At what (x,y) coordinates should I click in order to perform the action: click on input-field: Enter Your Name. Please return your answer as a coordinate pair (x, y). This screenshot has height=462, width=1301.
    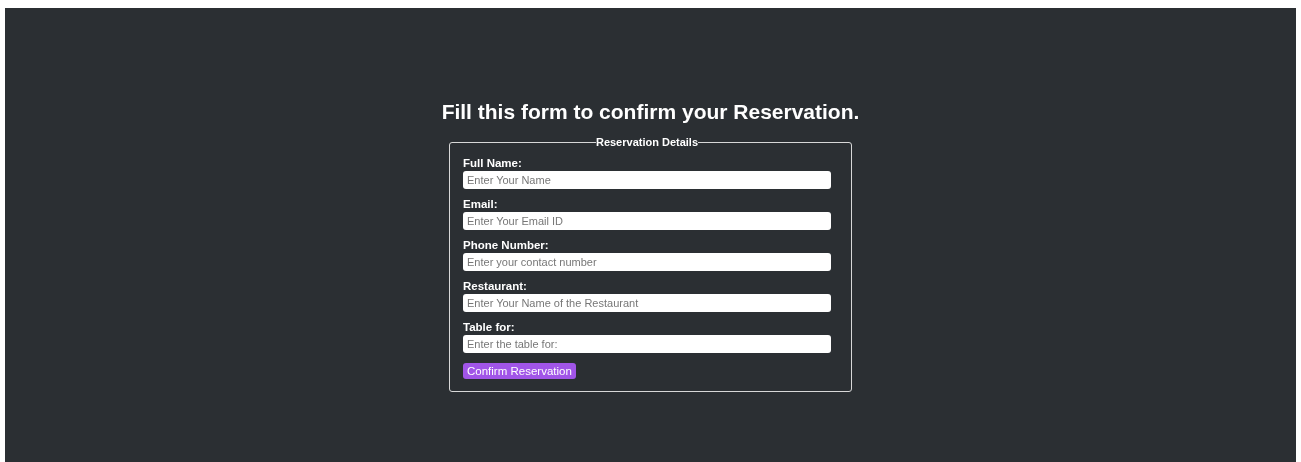
    Looking at the image, I should click on (647, 180).